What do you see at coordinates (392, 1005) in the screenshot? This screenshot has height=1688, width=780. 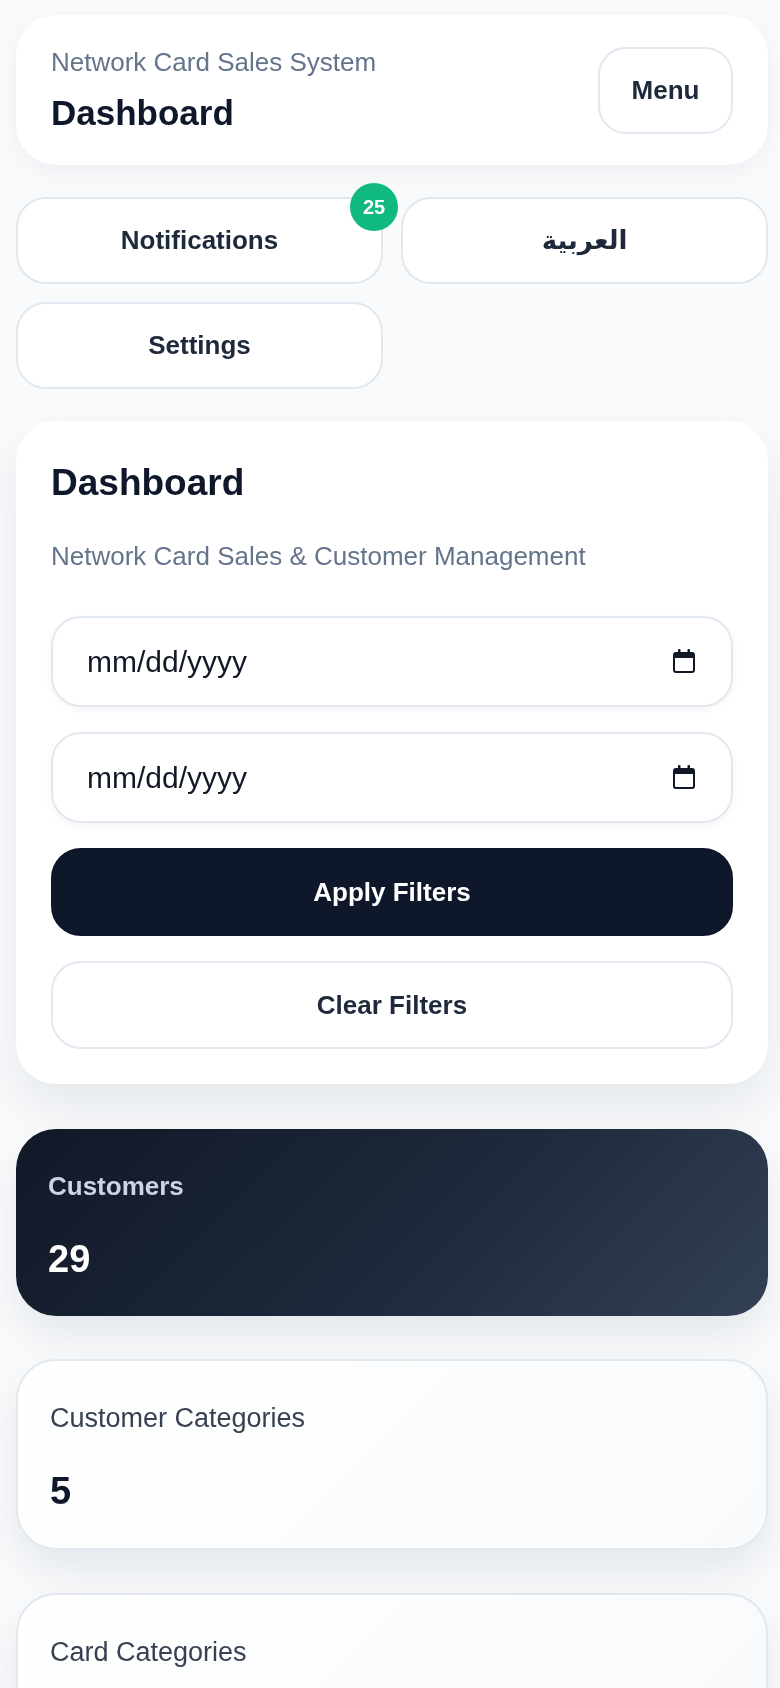 I see `clear-filters-button: Clear Filters` at bounding box center [392, 1005].